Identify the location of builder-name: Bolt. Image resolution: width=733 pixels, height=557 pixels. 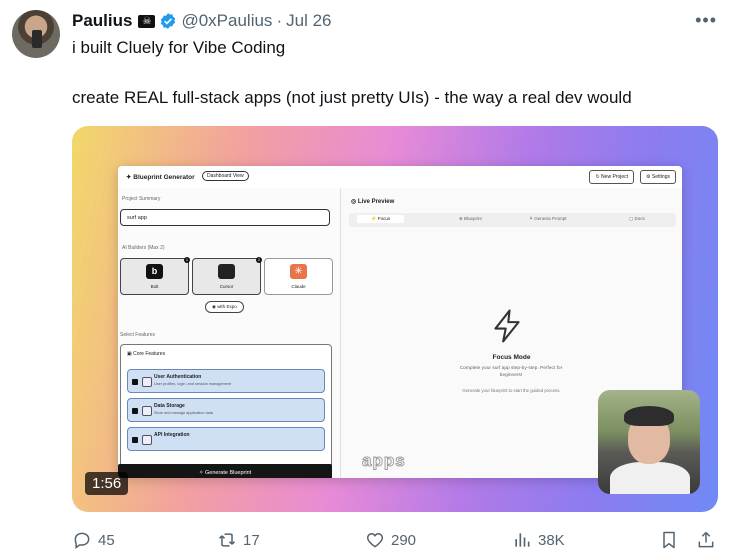
(154, 286).